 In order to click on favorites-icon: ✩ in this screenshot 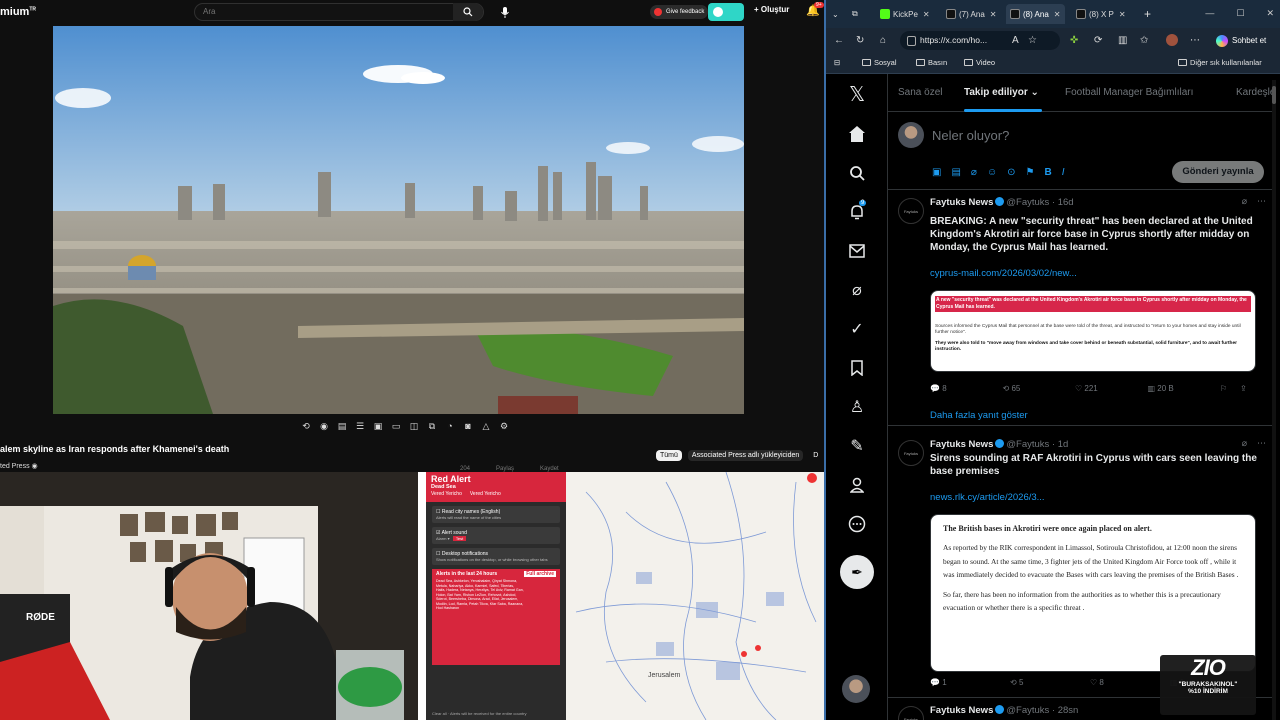, I will do `click(1144, 40)`.